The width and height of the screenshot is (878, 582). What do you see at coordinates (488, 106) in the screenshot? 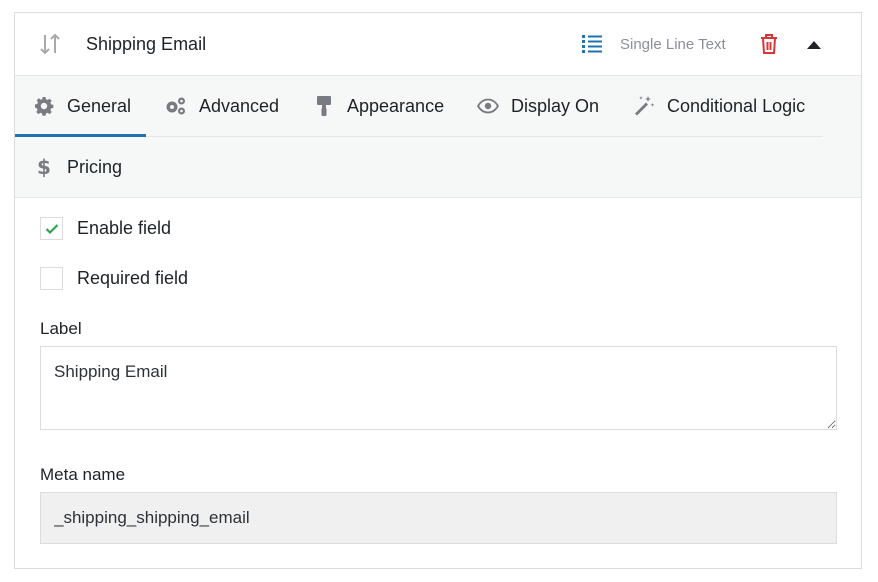
I see `eye-icon` at bounding box center [488, 106].